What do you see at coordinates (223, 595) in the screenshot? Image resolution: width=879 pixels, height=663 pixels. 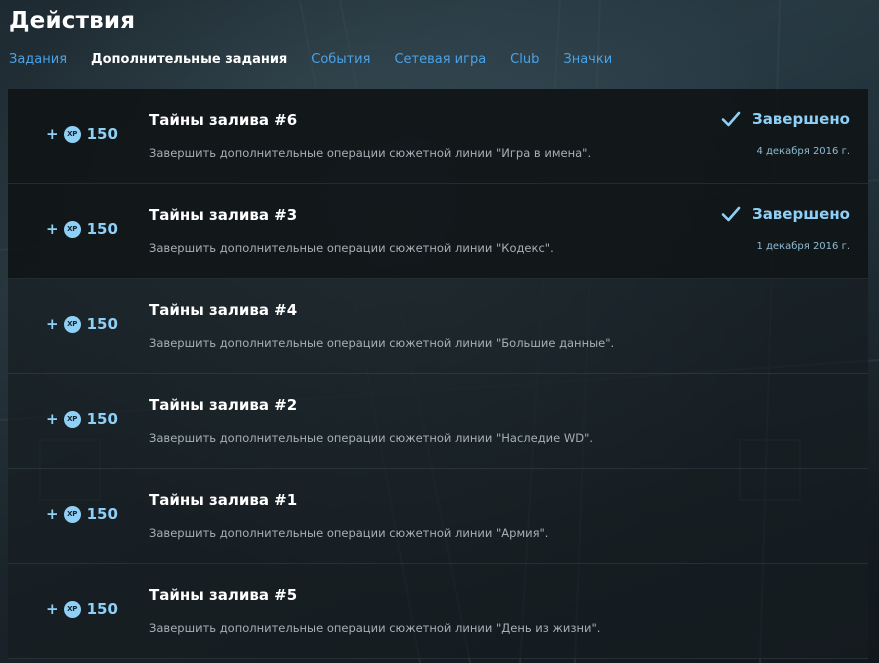 I see `challenge-title: Тайны залива #5` at bounding box center [223, 595].